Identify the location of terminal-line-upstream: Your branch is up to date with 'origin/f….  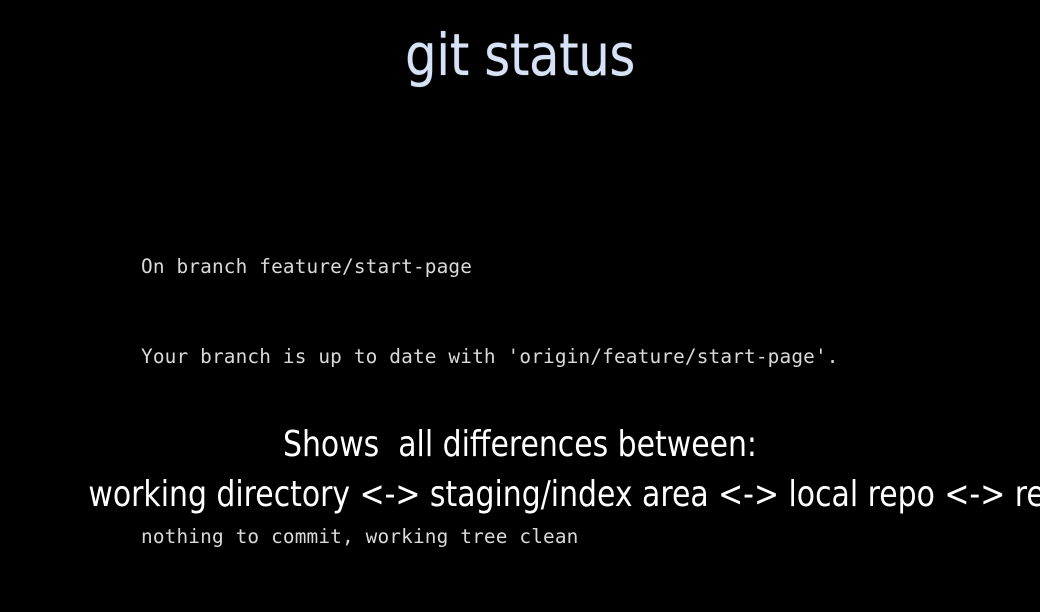
(490, 356).